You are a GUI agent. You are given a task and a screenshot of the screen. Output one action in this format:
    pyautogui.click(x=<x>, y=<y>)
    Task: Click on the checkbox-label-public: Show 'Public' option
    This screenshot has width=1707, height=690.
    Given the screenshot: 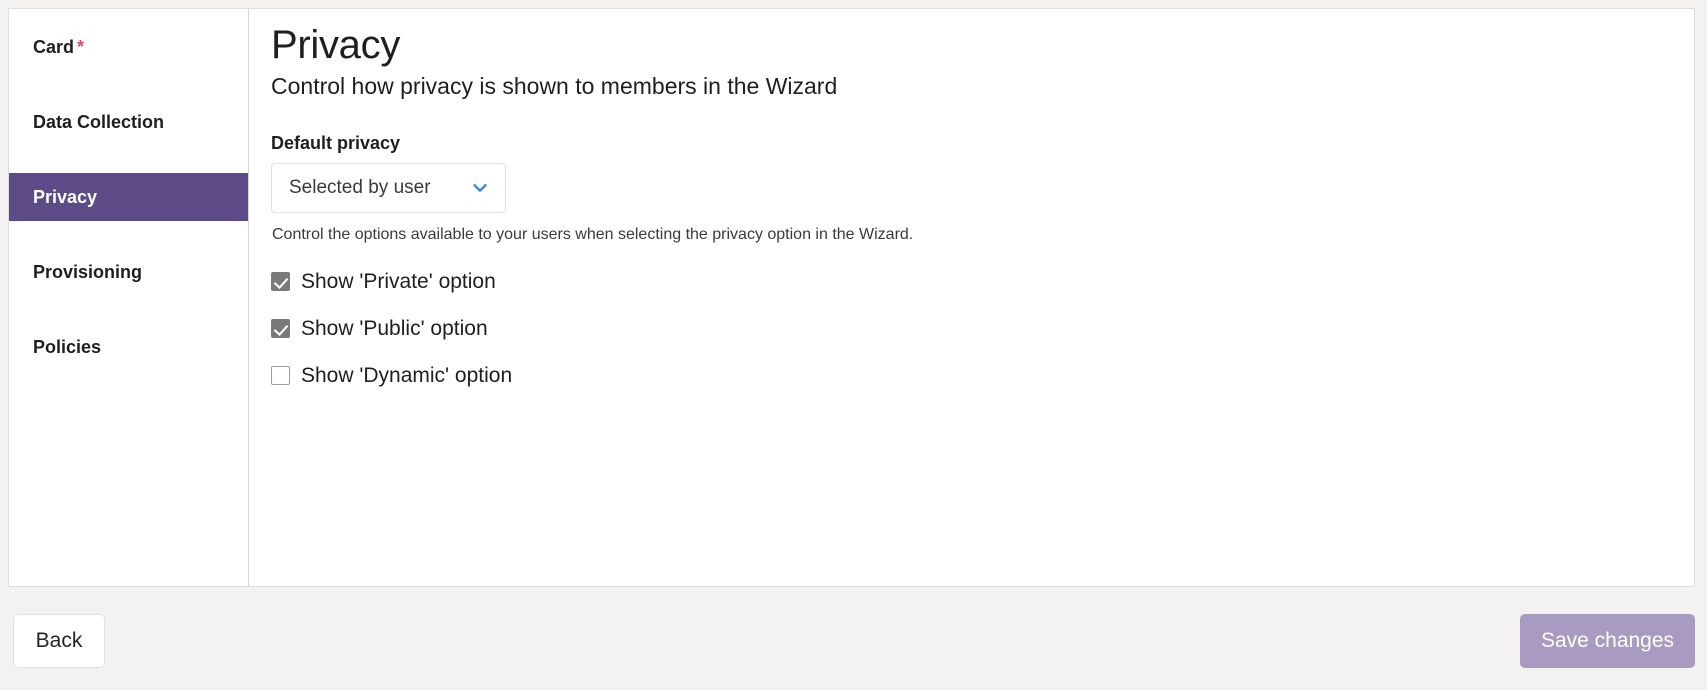 What is the action you would take?
    pyautogui.click(x=394, y=328)
    